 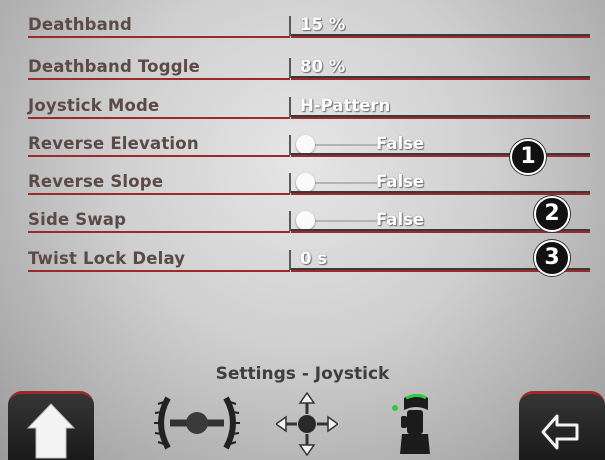 What do you see at coordinates (80, 24) in the screenshot?
I see `setting-label: Deathband` at bounding box center [80, 24].